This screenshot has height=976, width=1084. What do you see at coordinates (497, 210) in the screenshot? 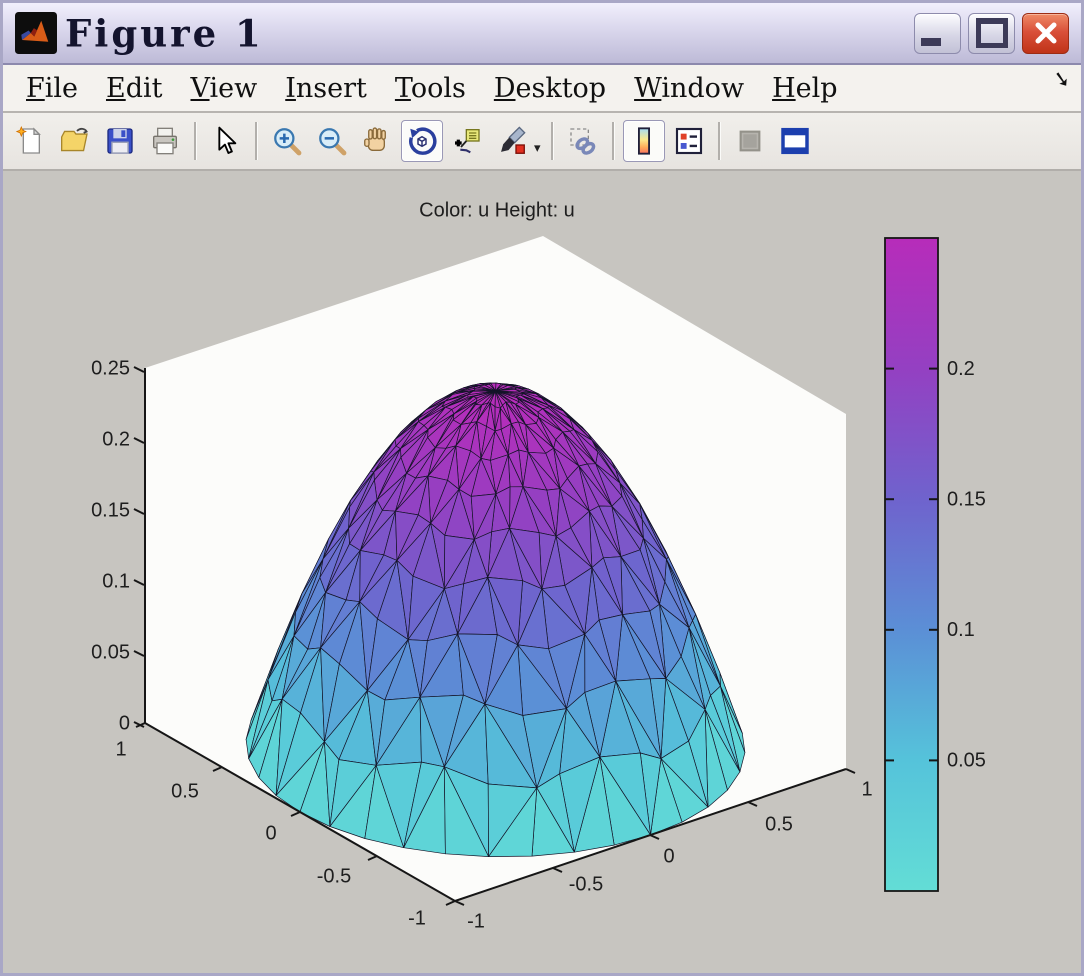
I see `svg-text: Color: u Height: u` at bounding box center [497, 210].